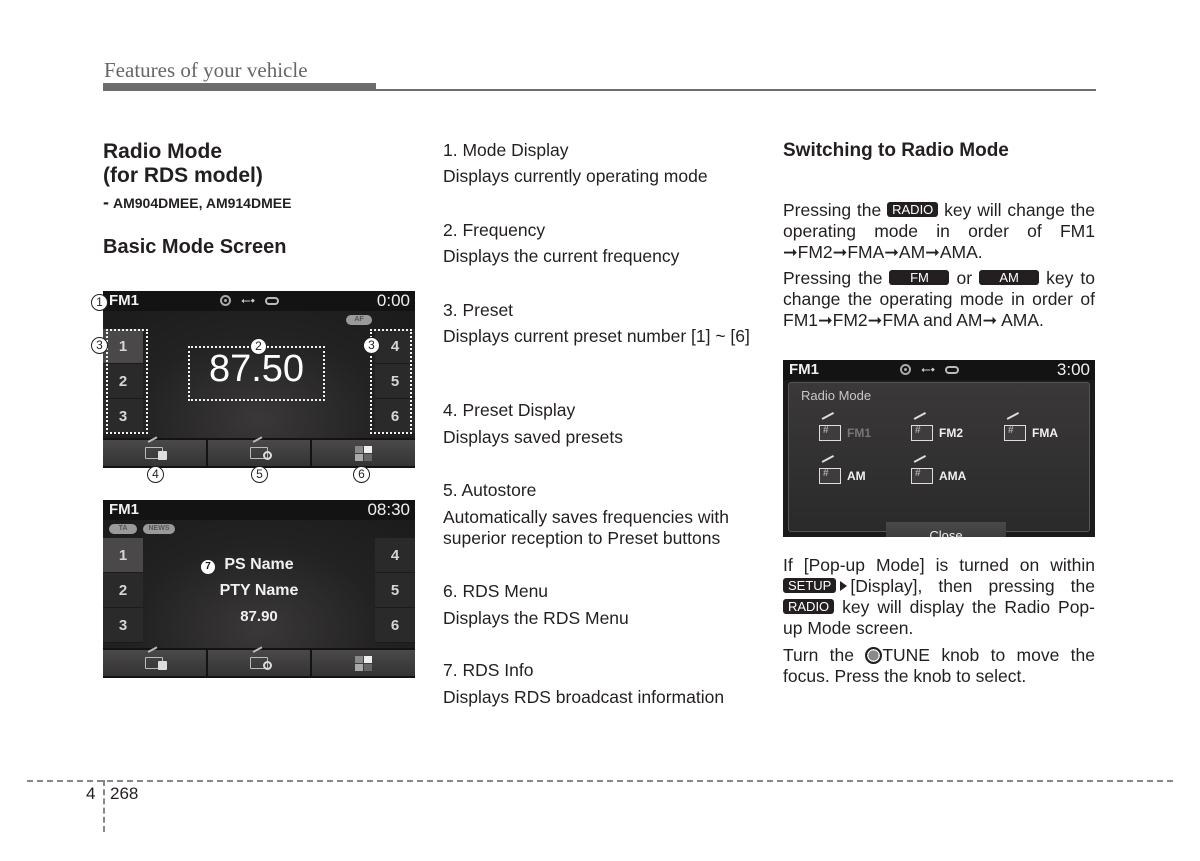 Image resolution: width=1200 pixels, height=861 pixels. What do you see at coordinates (561, 256) in the screenshot?
I see `item-2-desc: Displays the current frequency` at bounding box center [561, 256].